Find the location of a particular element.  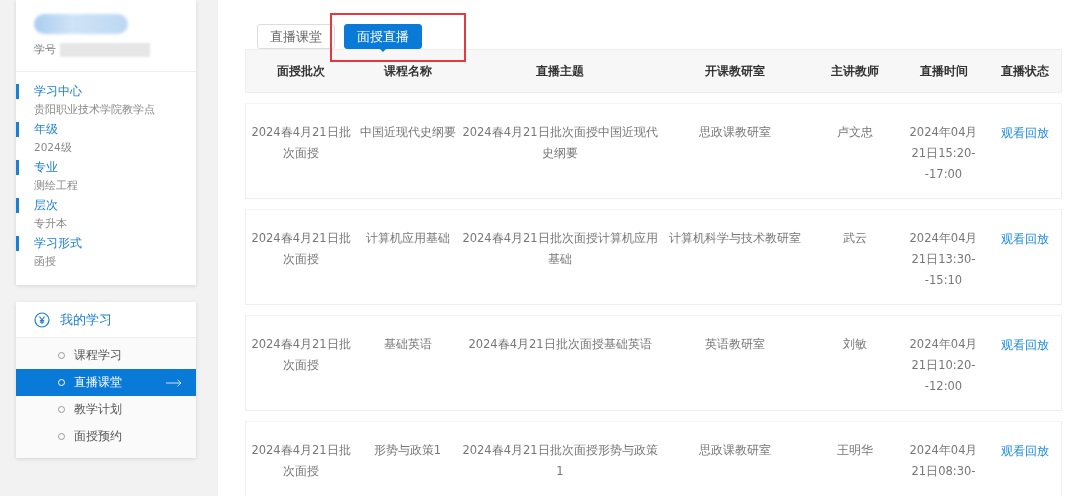

table-cell-text: 基础英语 is located at coordinates (407, 344).